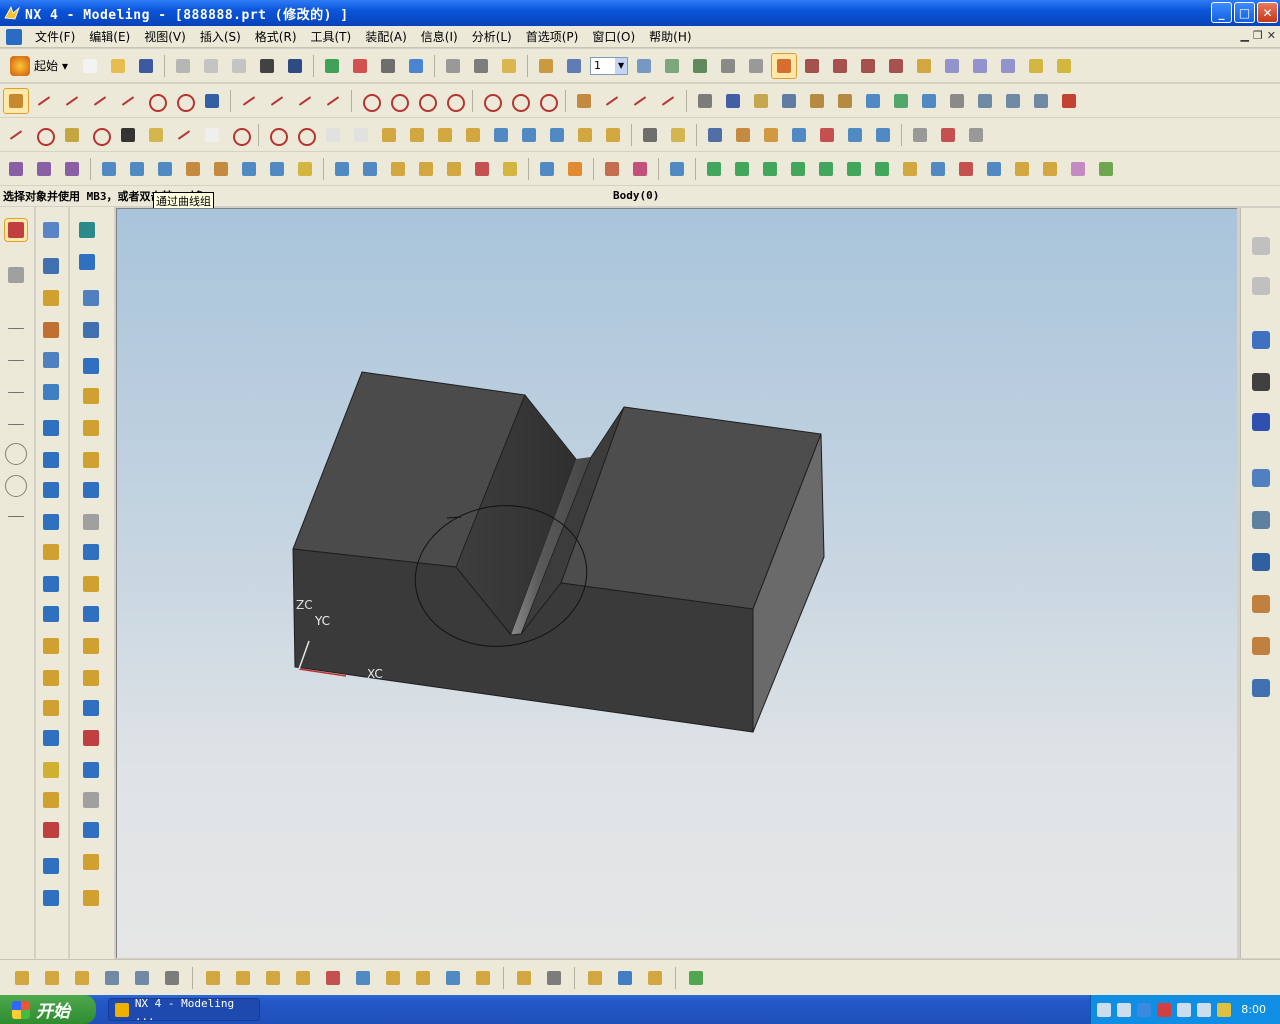  Describe the element at coordinates (305, 169) in the screenshot. I see `extension-icon` at that location.